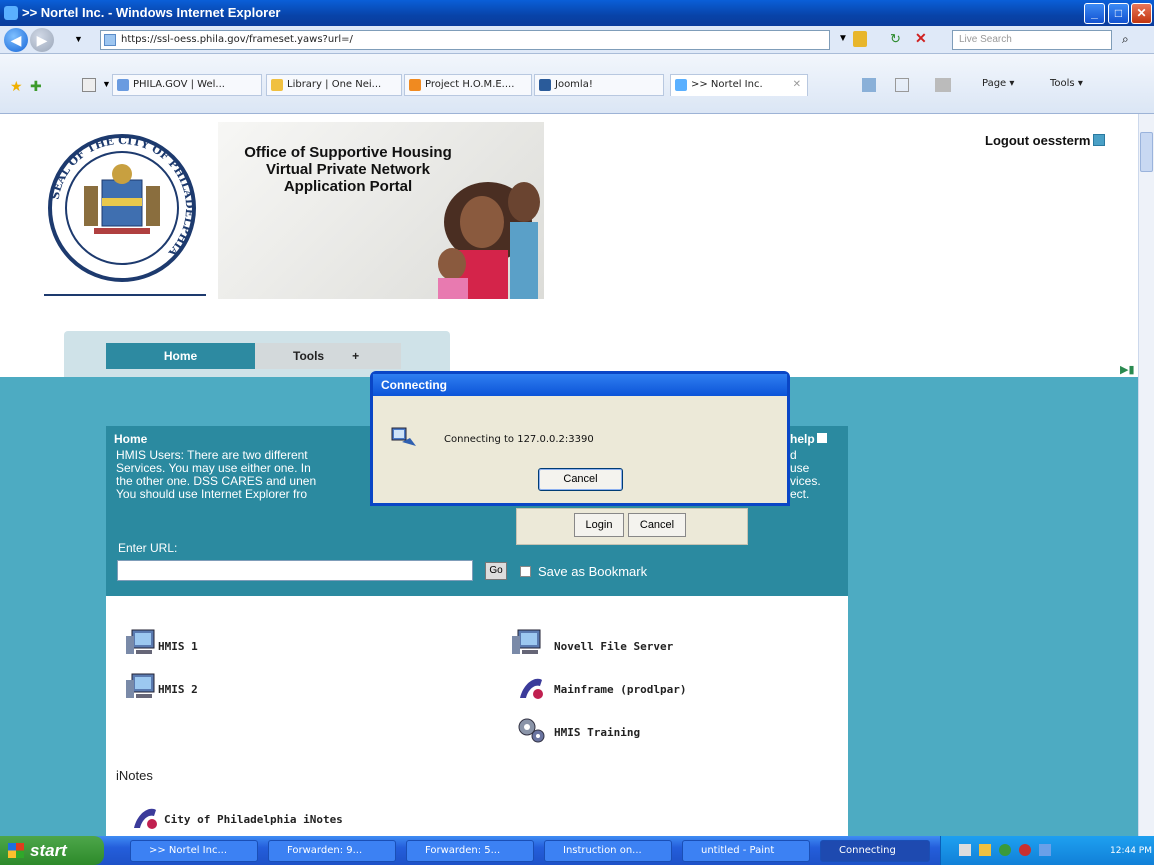 This screenshot has width=1154, height=865. I want to click on app-novell-file-server: Novell File Server, so click(613, 646).